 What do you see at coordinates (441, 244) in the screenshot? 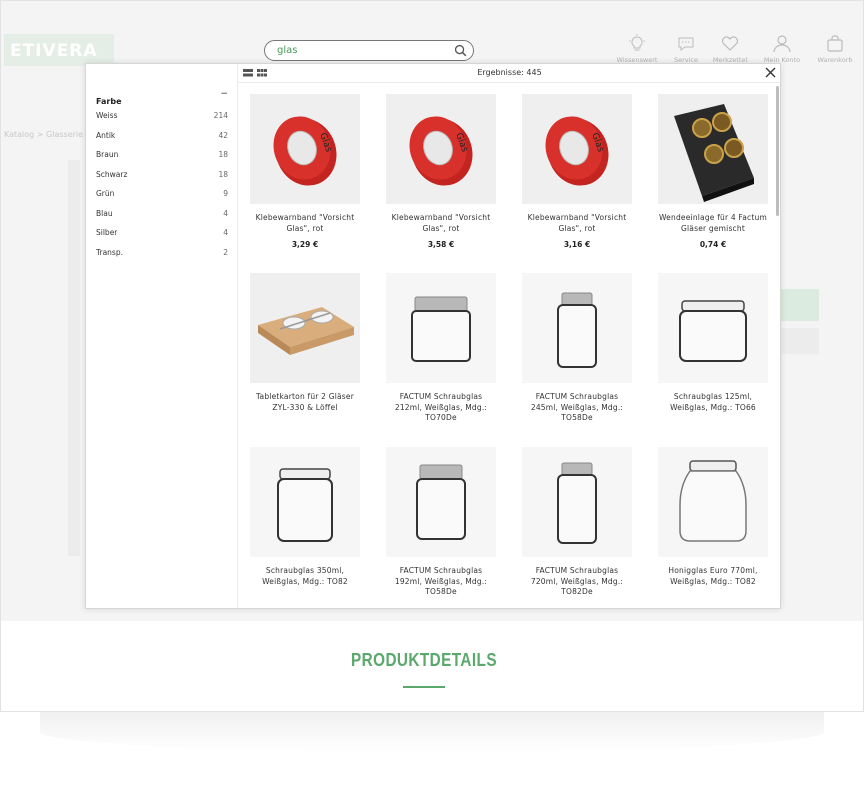
I see `product-price: 3,58 €` at bounding box center [441, 244].